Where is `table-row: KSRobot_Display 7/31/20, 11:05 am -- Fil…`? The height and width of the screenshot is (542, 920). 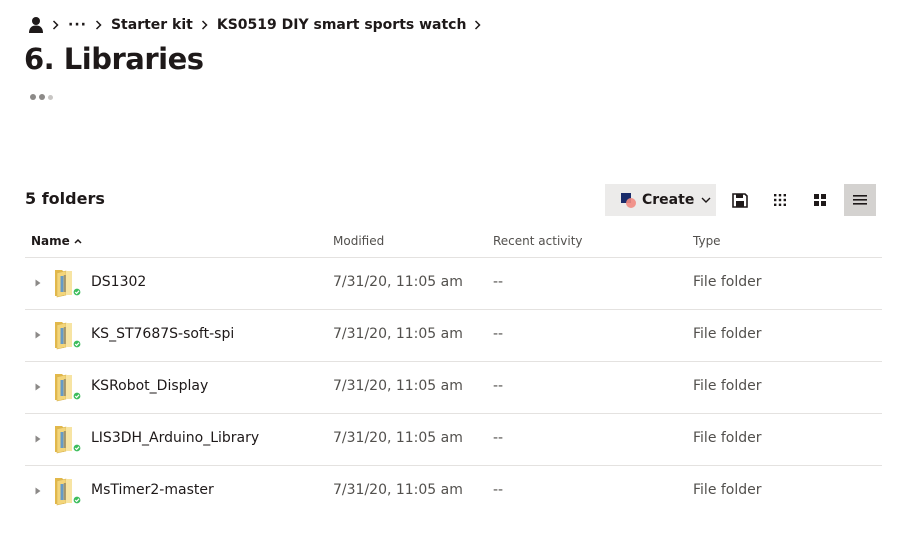
table-row: KSRobot_Display 7/31/20, 11:05 am -- Fil… is located at coordinates (453, 388).